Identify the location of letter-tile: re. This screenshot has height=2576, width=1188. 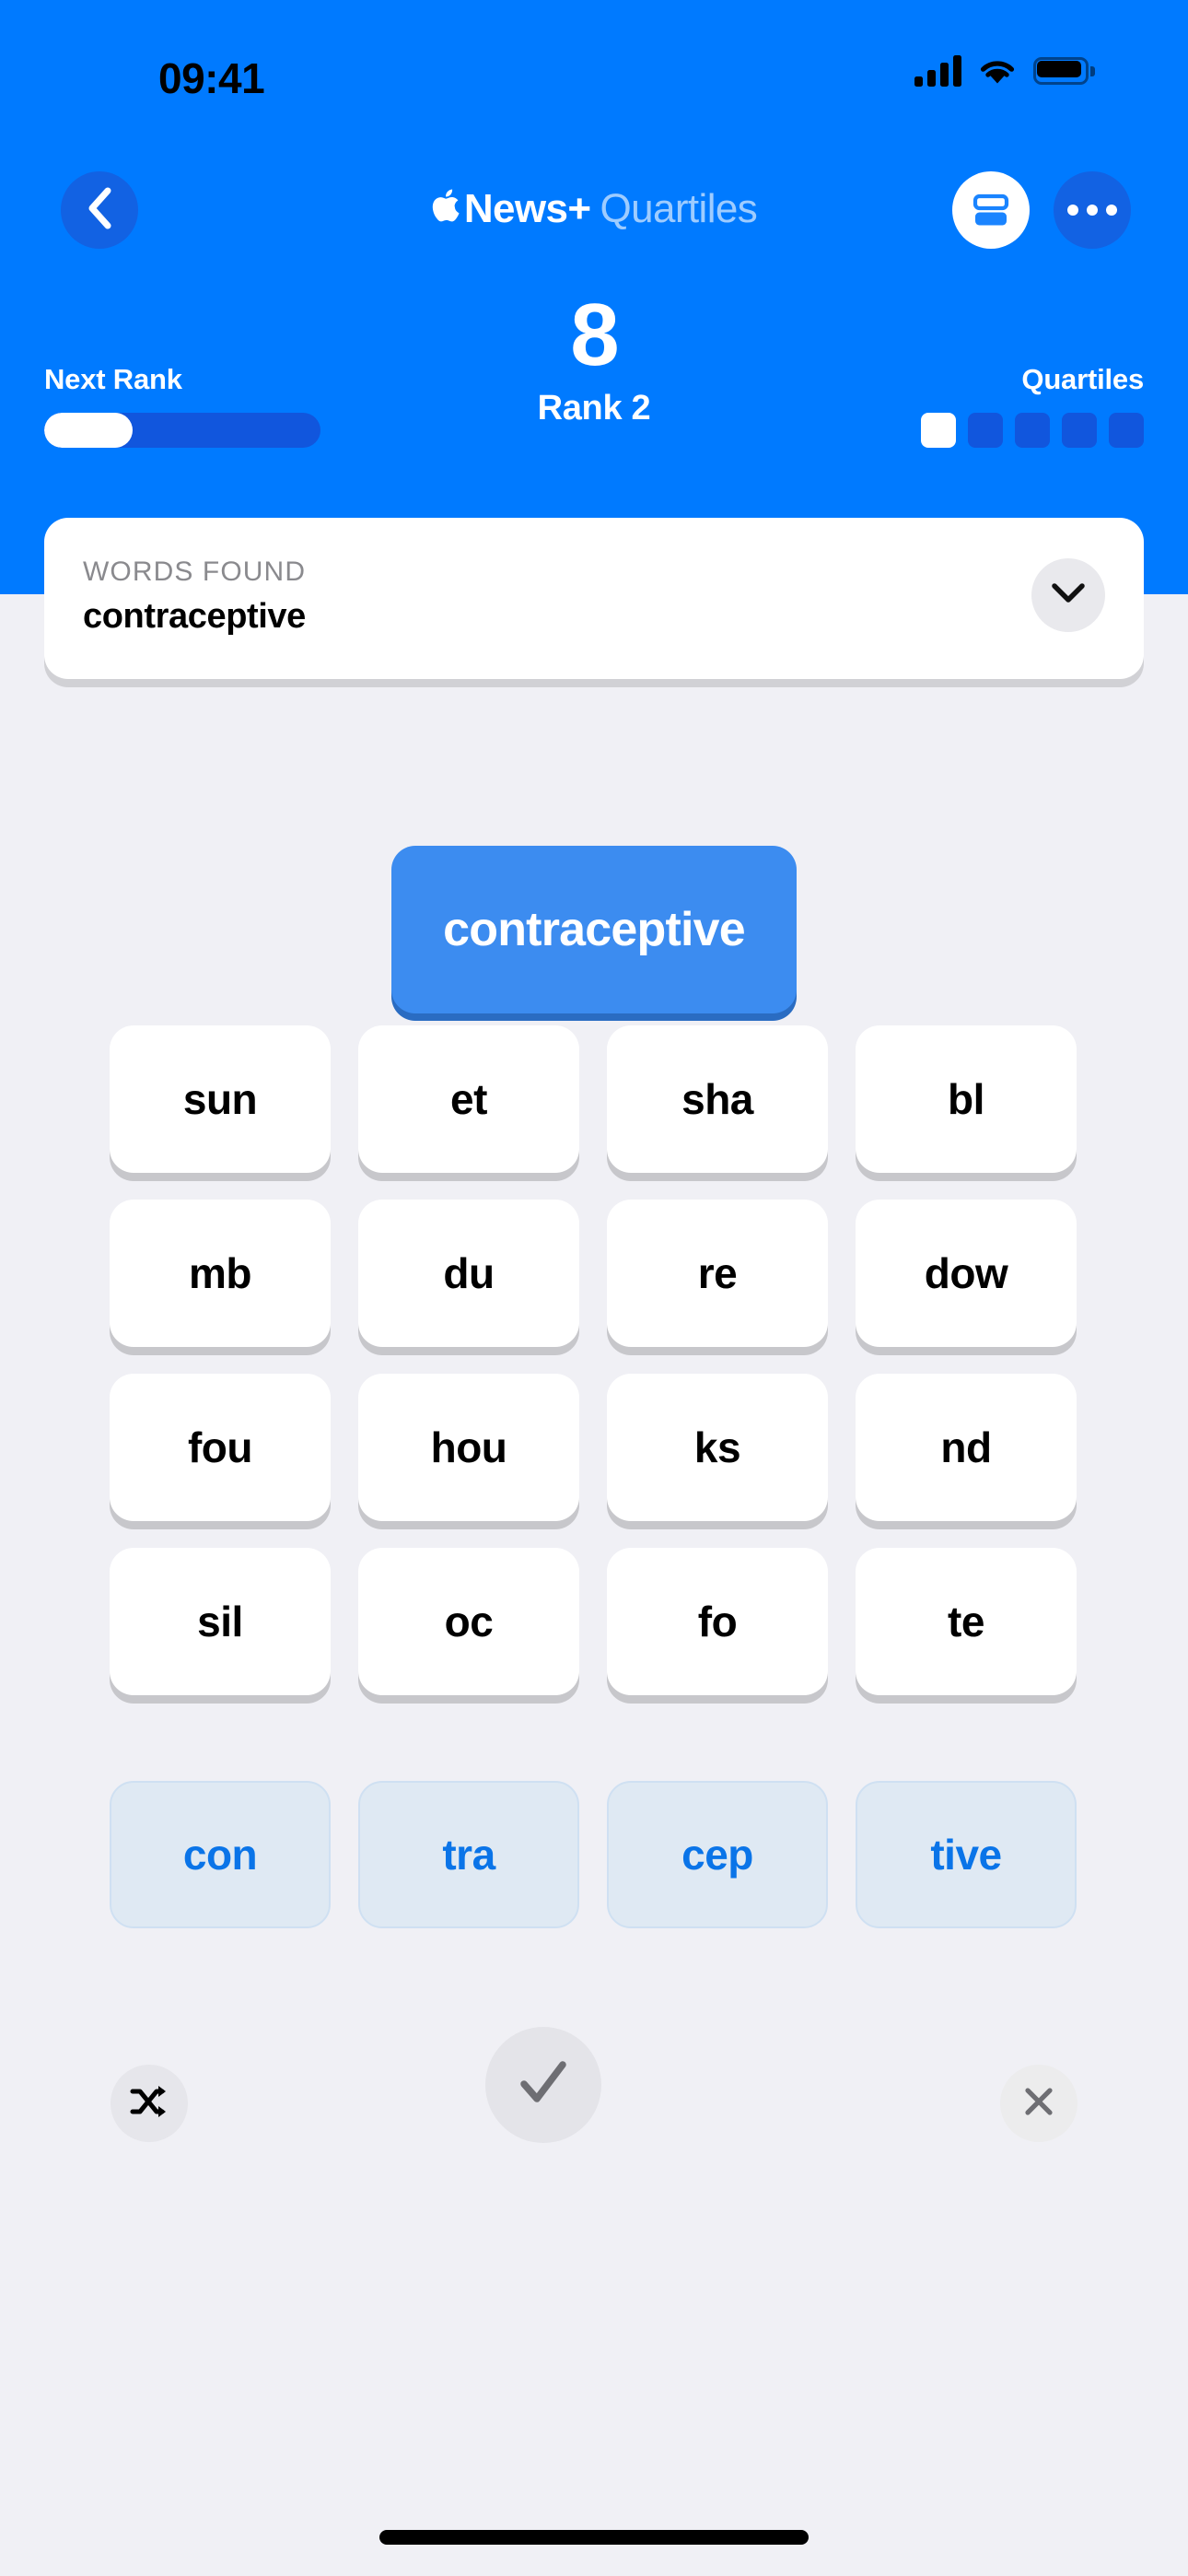
(717, 1273).